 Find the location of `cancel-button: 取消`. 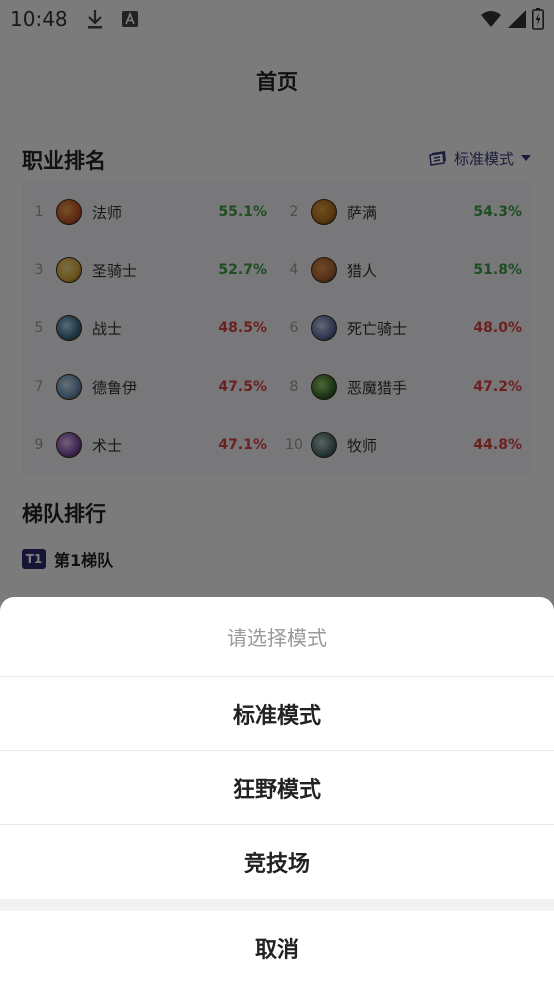

cancel-button: 取消 is located at coordinates (277, 947).